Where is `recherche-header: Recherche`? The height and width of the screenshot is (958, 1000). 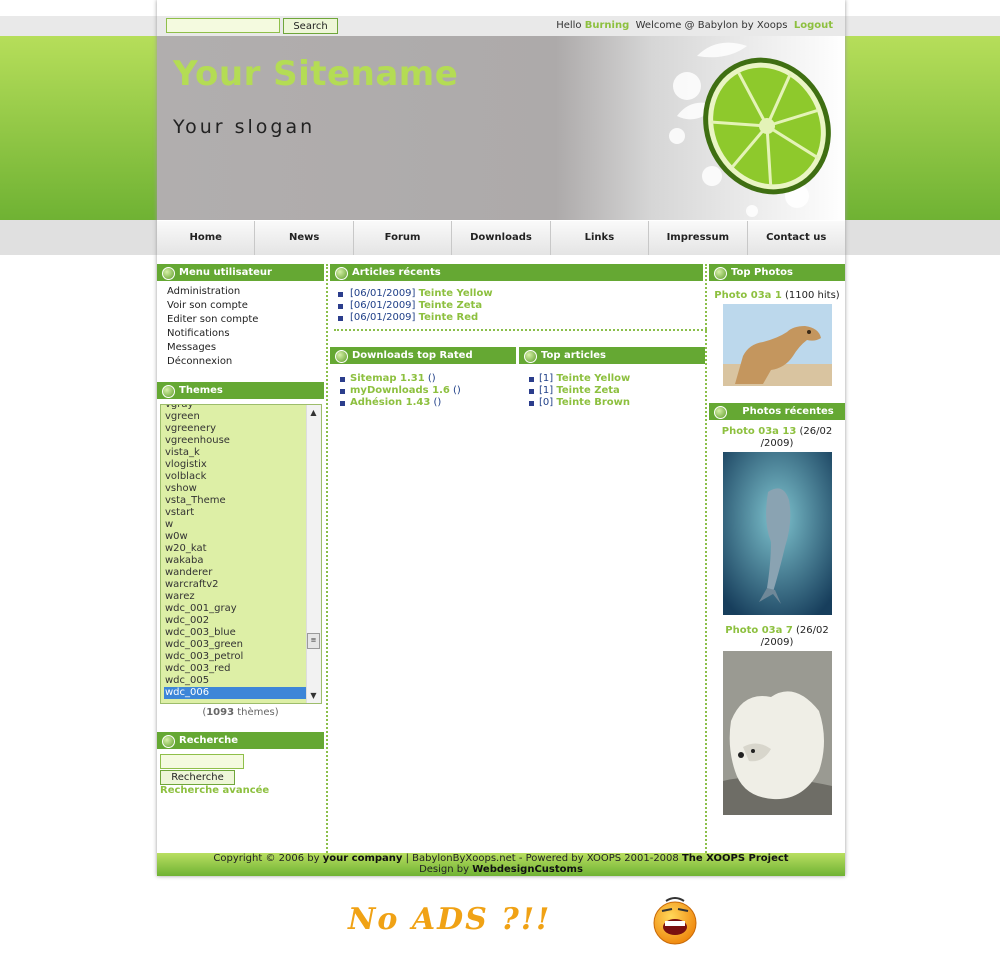 recherche-header: Recherche is located at coordinates (240, 740).